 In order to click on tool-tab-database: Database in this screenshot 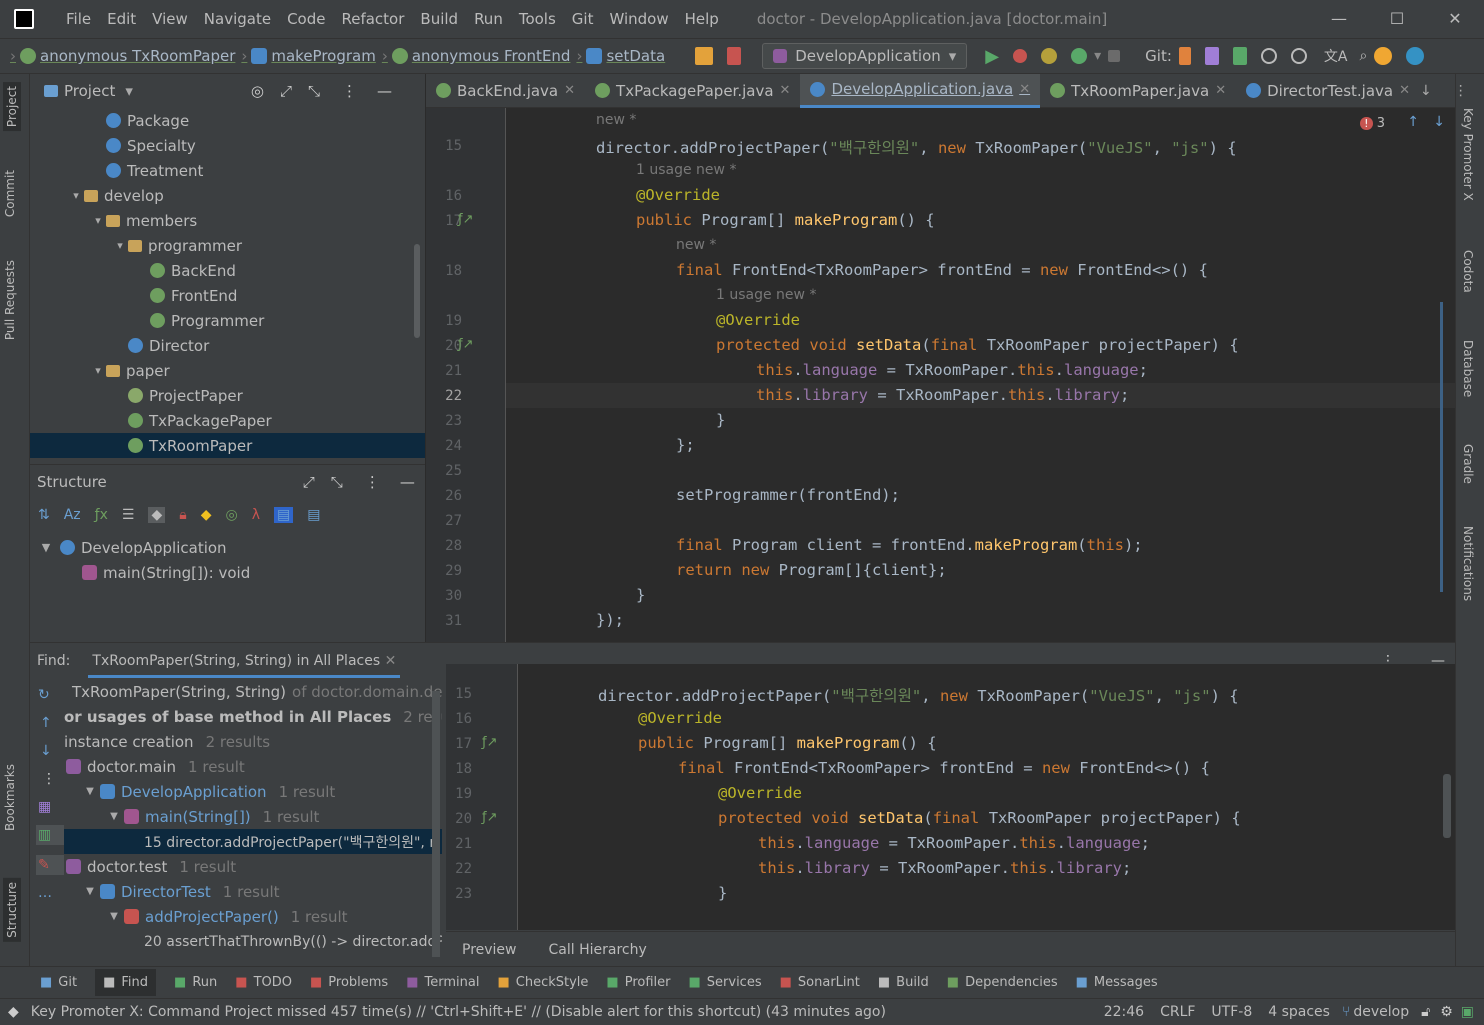, I will do `click(1468, 368)`.